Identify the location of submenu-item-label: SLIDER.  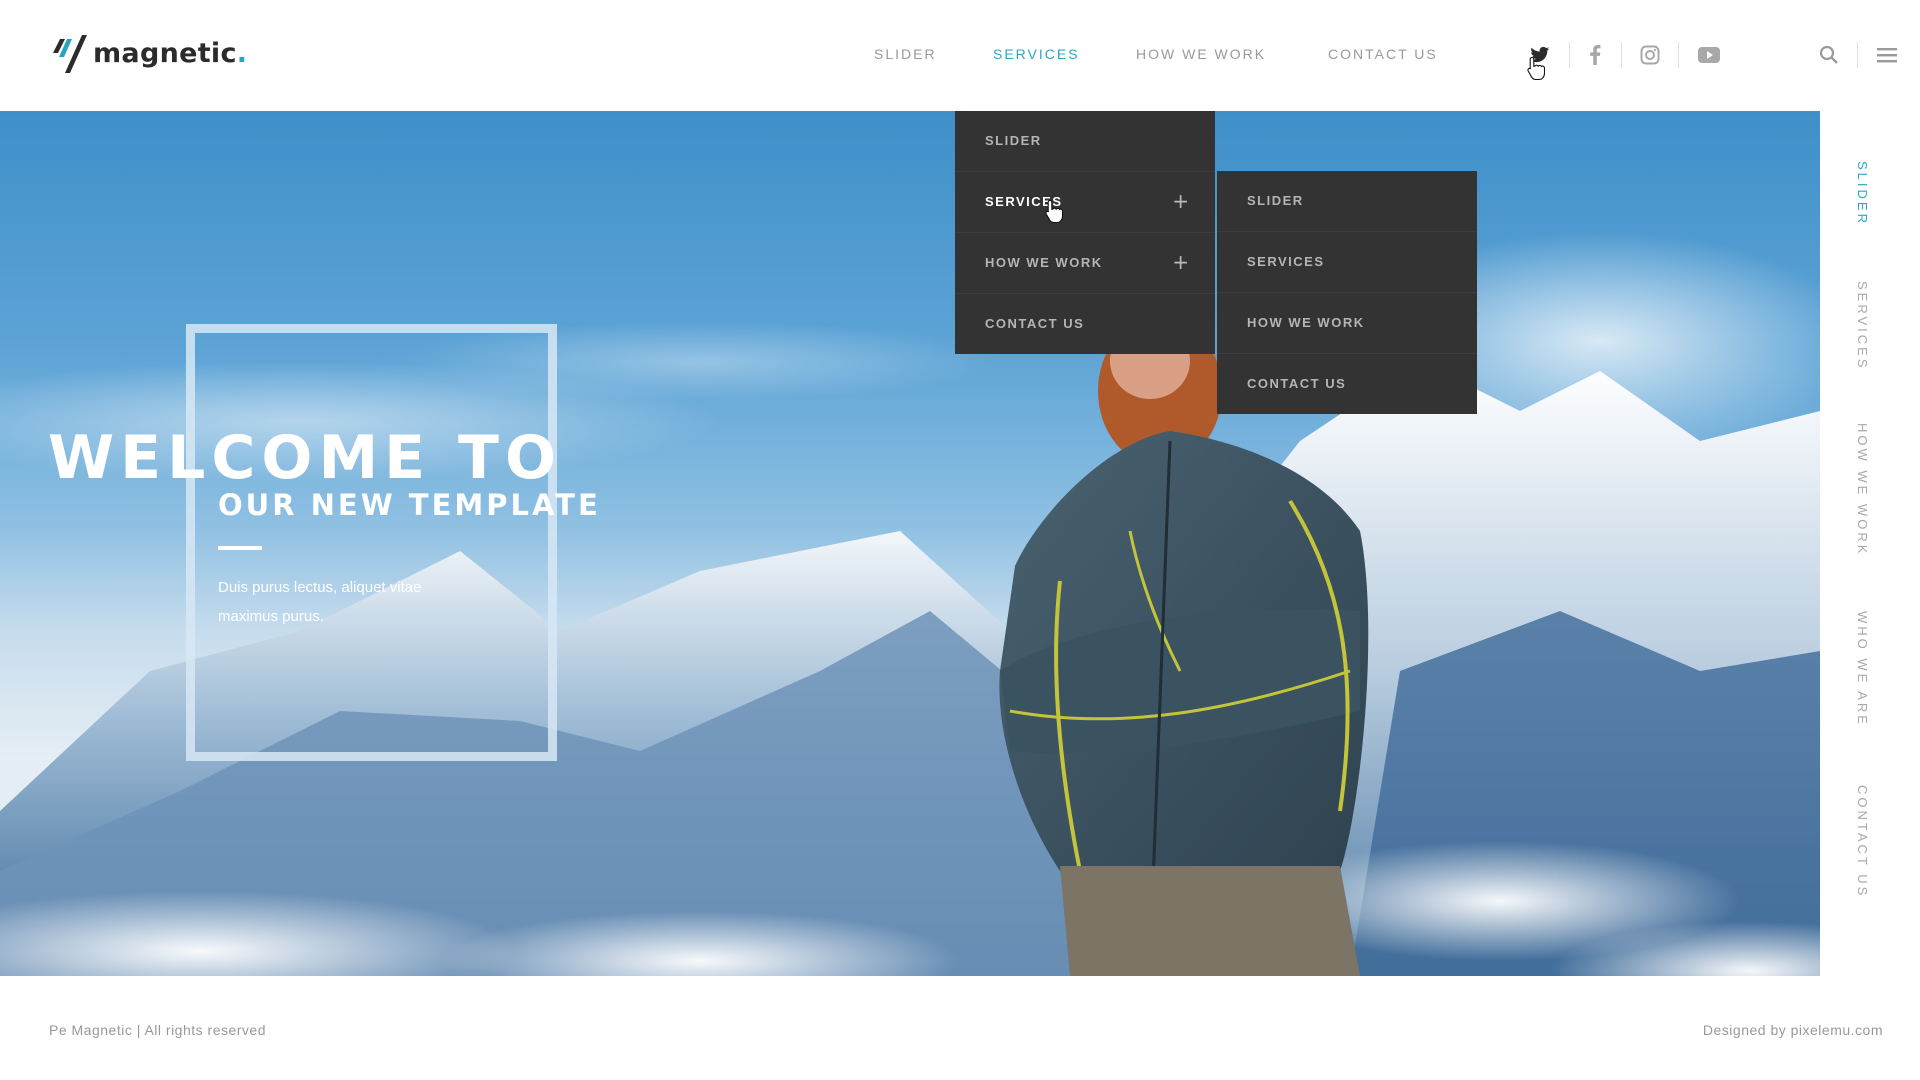
(1275, 200).